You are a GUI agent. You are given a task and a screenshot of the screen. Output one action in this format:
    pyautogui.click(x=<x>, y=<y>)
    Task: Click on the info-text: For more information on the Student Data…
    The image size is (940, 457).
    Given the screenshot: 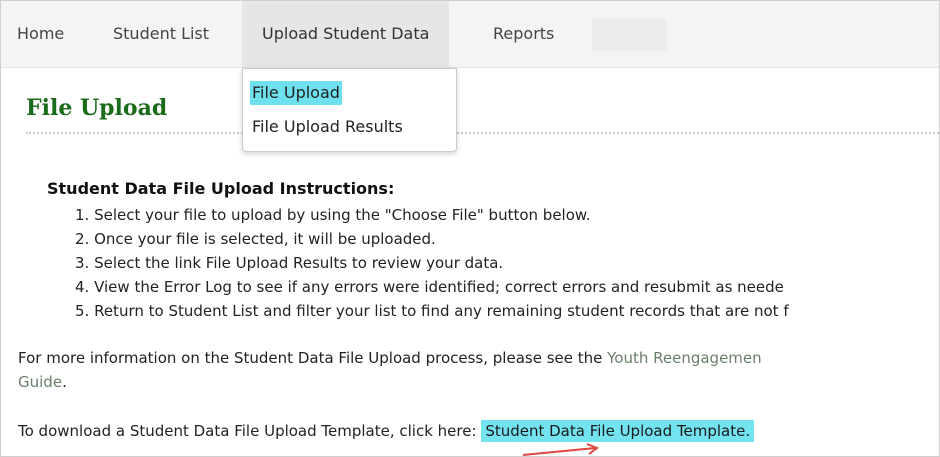 What is the action you would take?
    pyautogui.click(x=313, y=358)
    